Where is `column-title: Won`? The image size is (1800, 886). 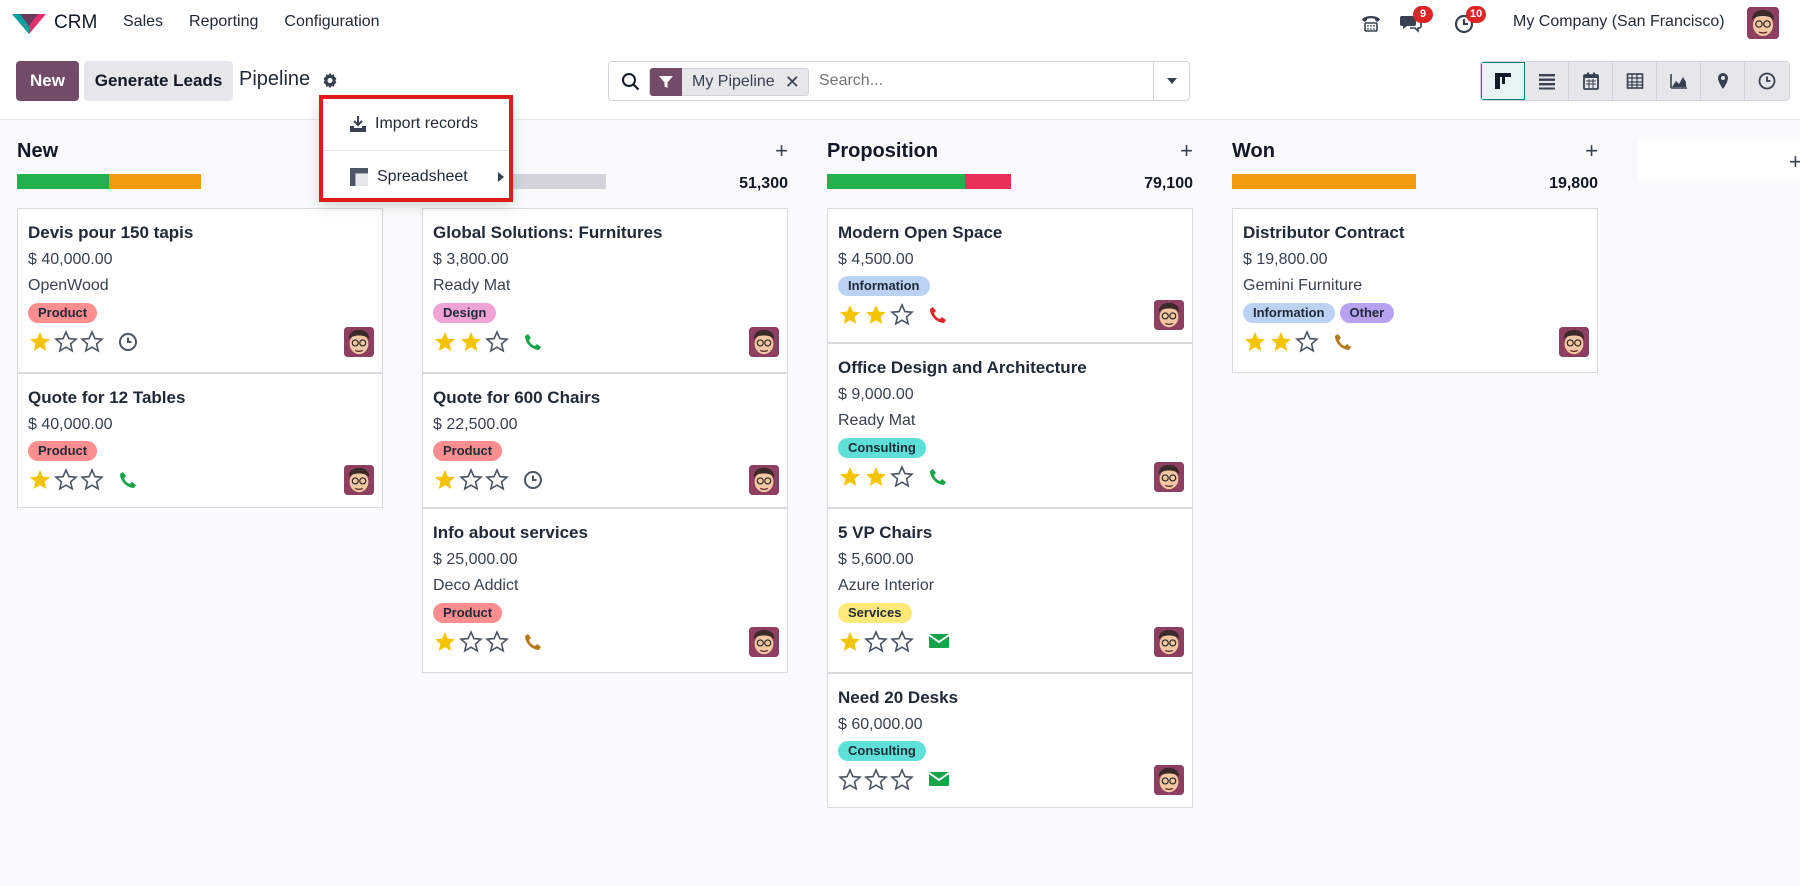
column-title: Won is located at coordinates (1253, 151).